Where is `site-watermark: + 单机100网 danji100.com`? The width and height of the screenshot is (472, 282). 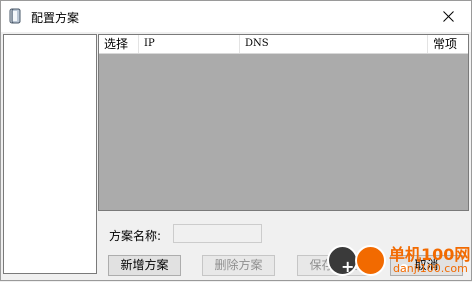
site-watermark: + 单机100网 danji100.com is located at coordinates (397, 260).